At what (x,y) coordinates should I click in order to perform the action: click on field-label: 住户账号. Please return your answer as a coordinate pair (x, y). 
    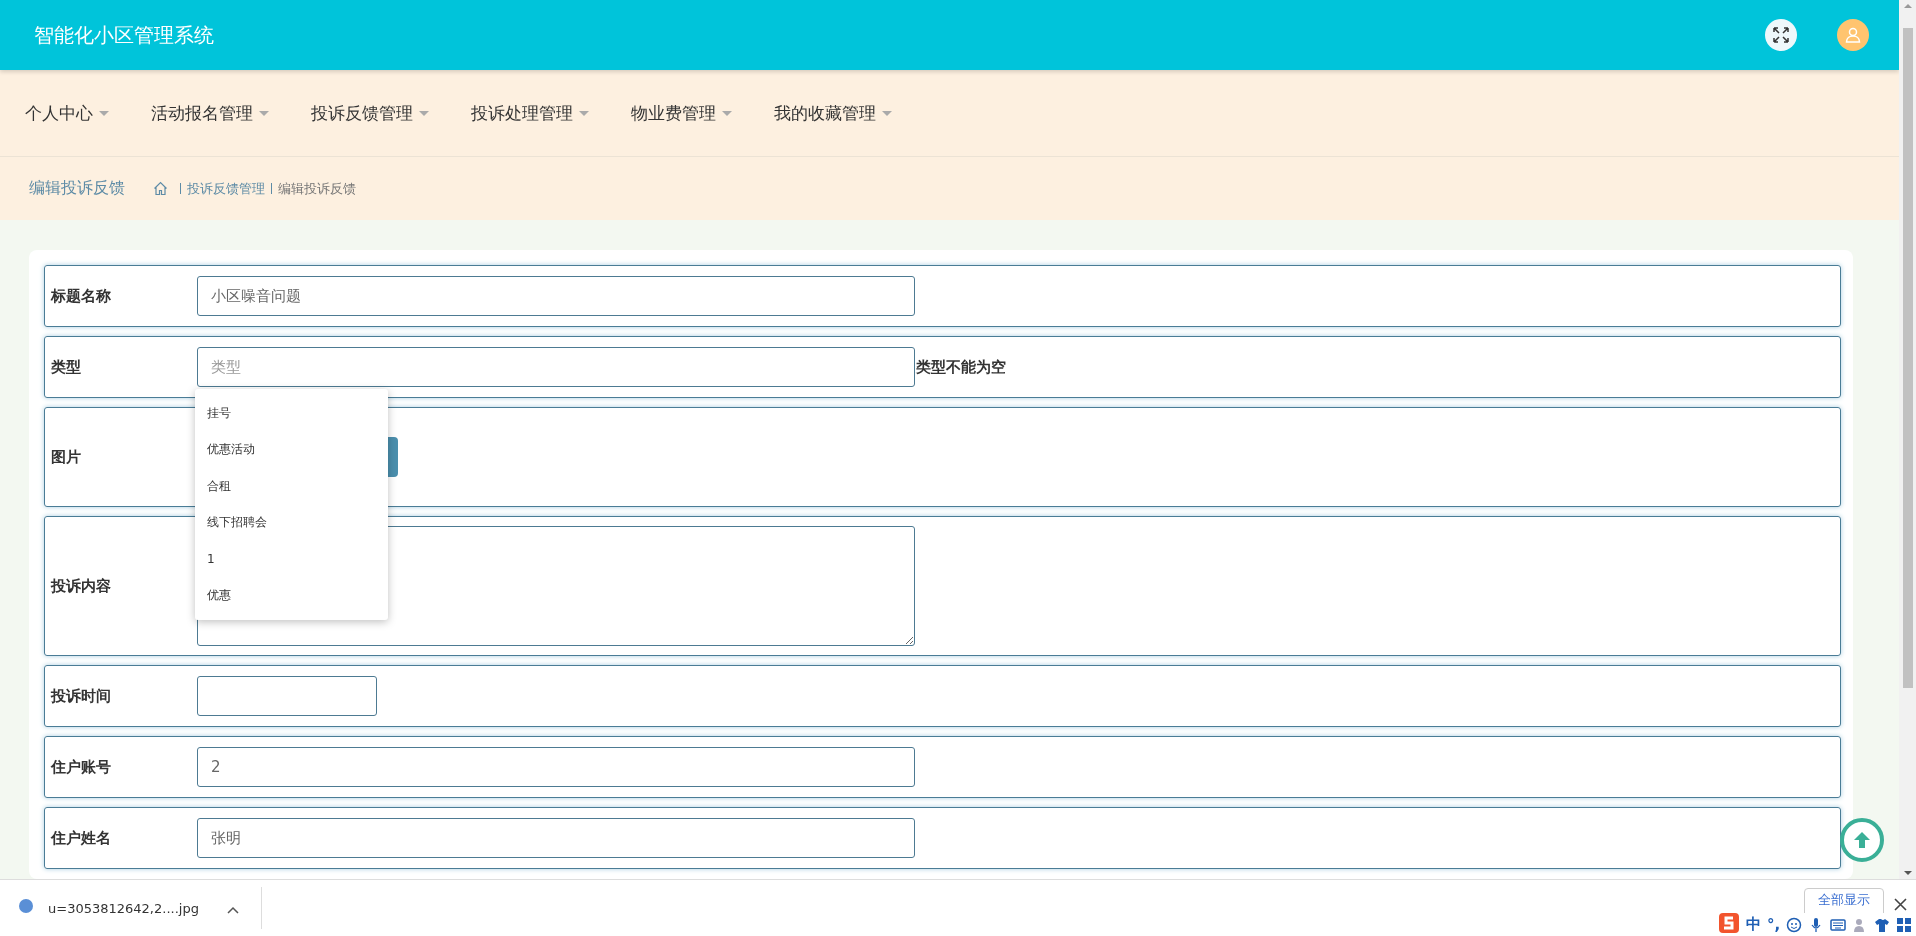
    Looking at the image, I should click on (80, 767).